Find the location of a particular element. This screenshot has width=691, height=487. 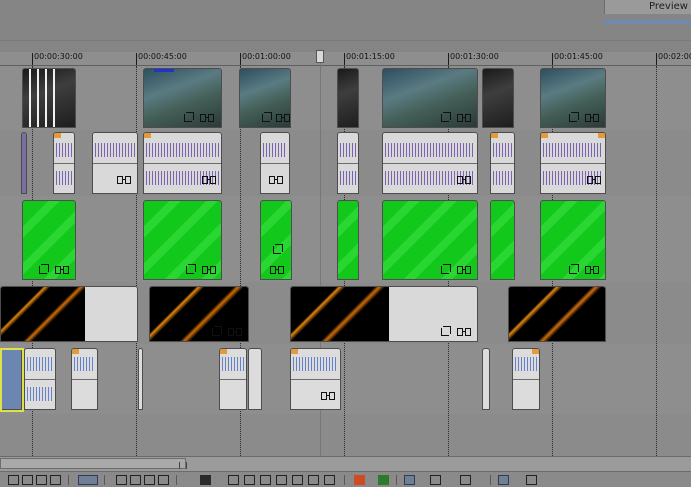

scrollbar-thumb is located at coordinates (93, 463).